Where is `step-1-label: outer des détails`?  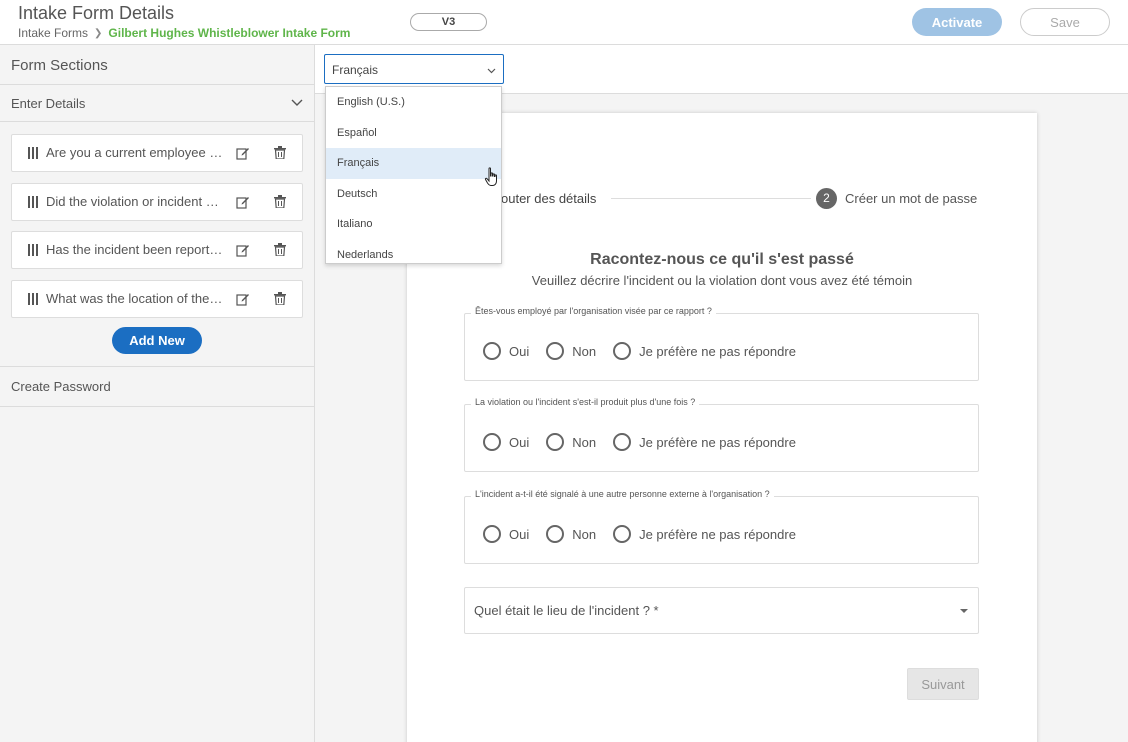
step-1-label: outer des détails is located at coordinates (549, 198).